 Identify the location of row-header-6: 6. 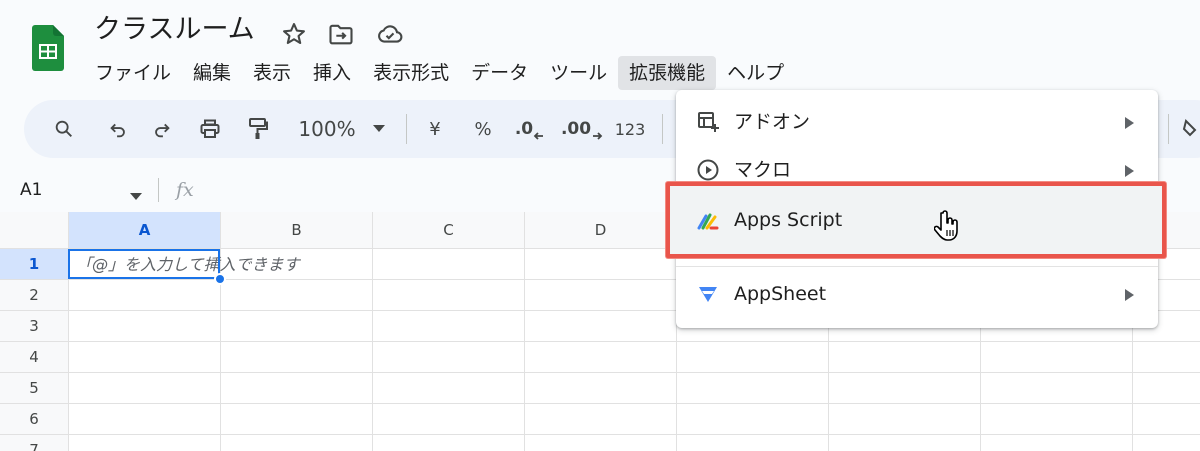
(34, 419).